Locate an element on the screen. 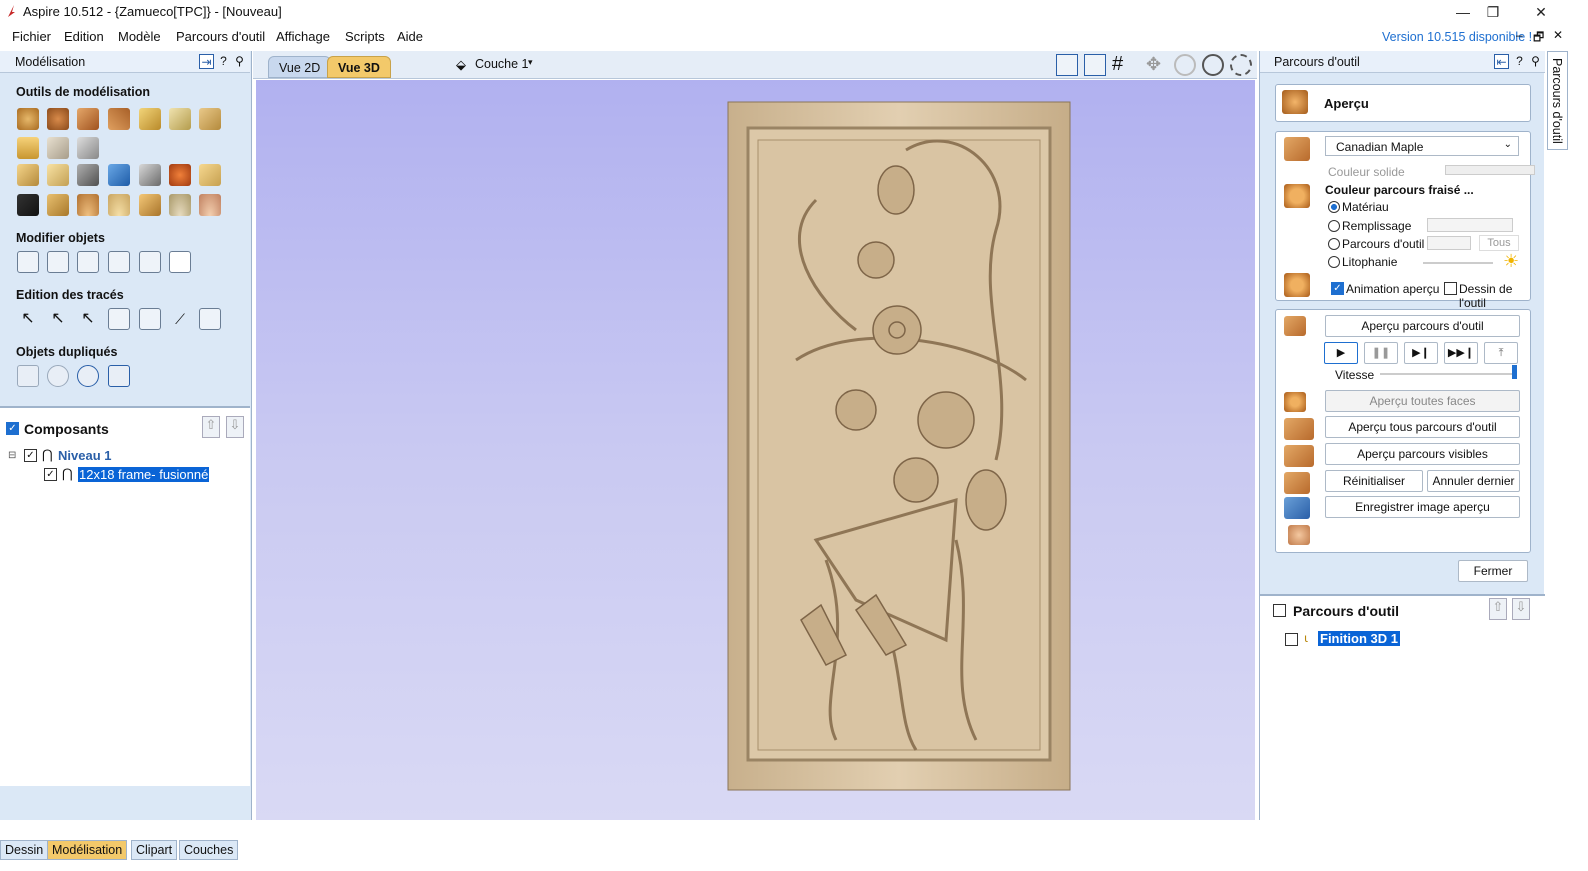  minimize-button: — is located at coordinates (1463, 12).